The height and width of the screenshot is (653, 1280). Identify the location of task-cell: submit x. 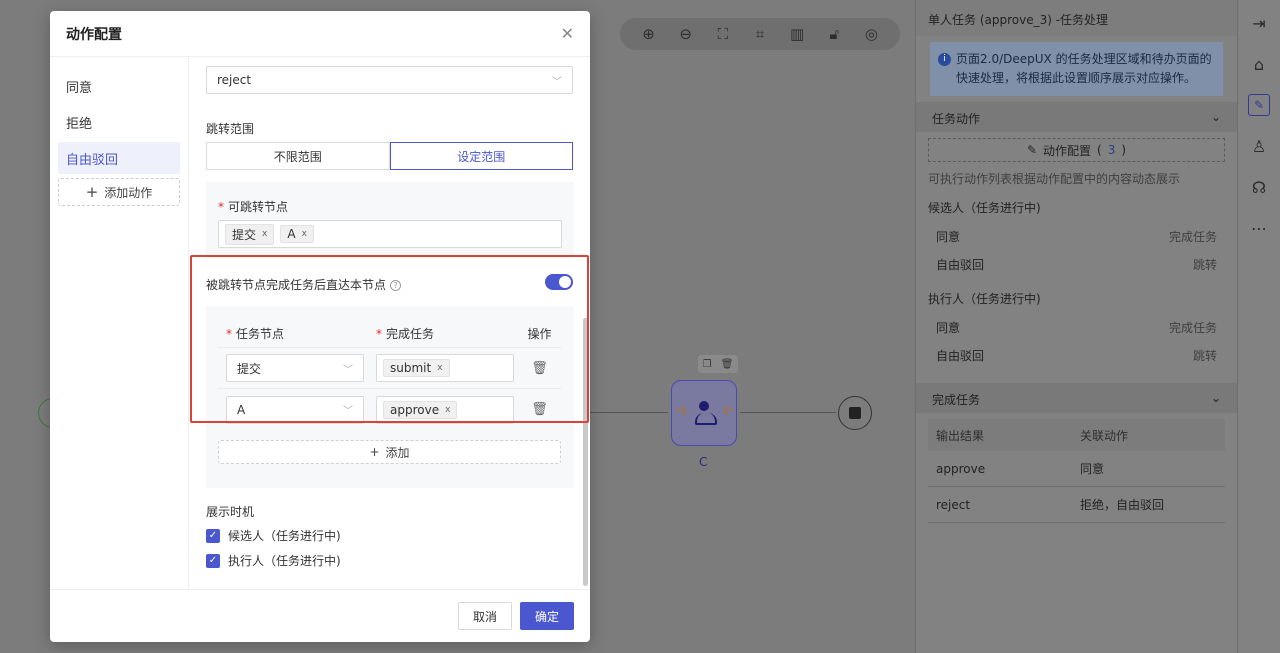
(445, 368).